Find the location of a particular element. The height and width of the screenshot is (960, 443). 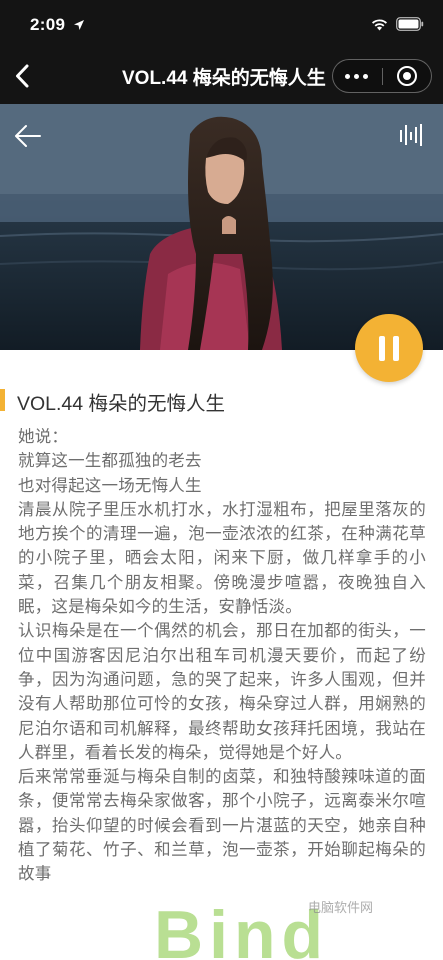

audio-visualizer-button is located at coordinates (412, 135).